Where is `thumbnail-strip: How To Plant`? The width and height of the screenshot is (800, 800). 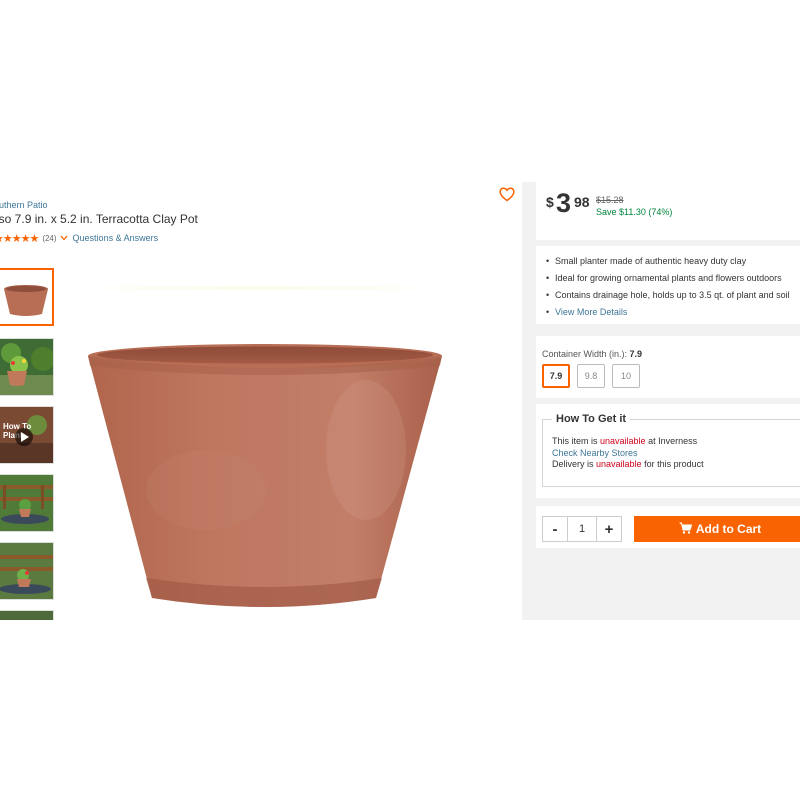
thumbnail-strip: How To Plant is located at coordinates (28, 444).